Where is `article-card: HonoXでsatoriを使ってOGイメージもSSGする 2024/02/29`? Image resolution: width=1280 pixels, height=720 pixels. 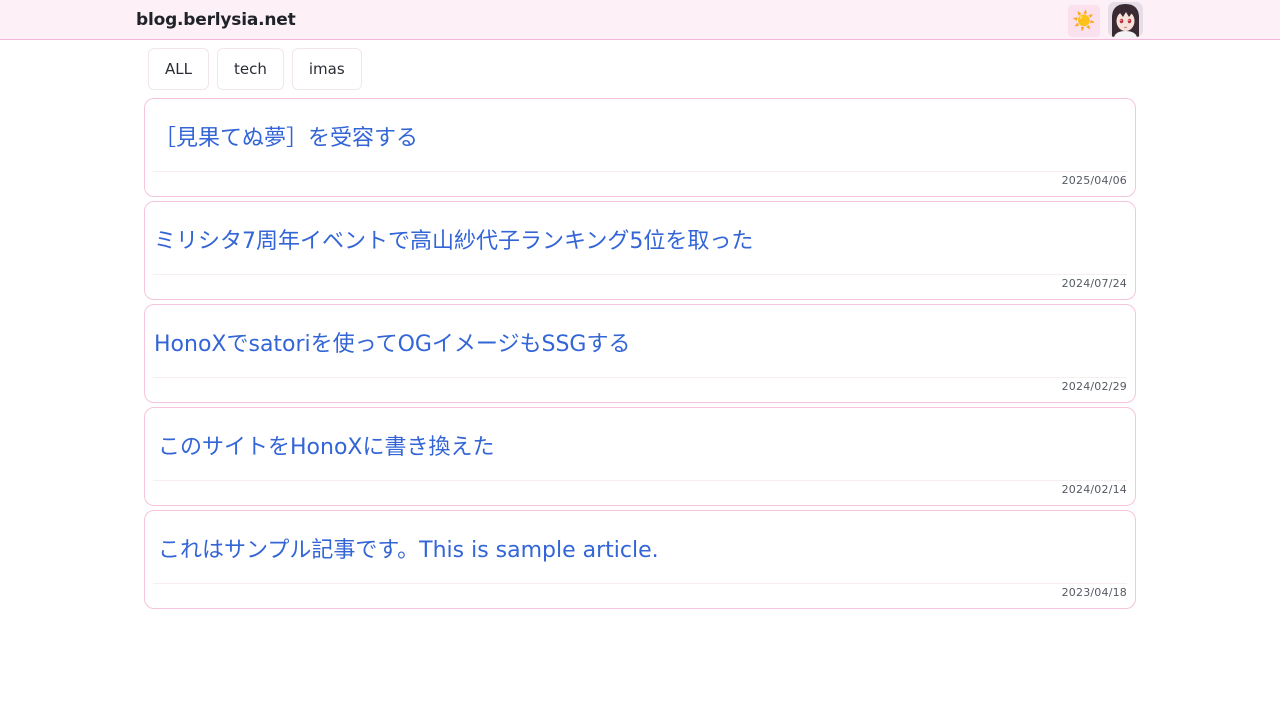 article-card: HonoXでsatoriを使ってOGイメージもSSGする 2024/02/29 is located at coordinates (640, 353).